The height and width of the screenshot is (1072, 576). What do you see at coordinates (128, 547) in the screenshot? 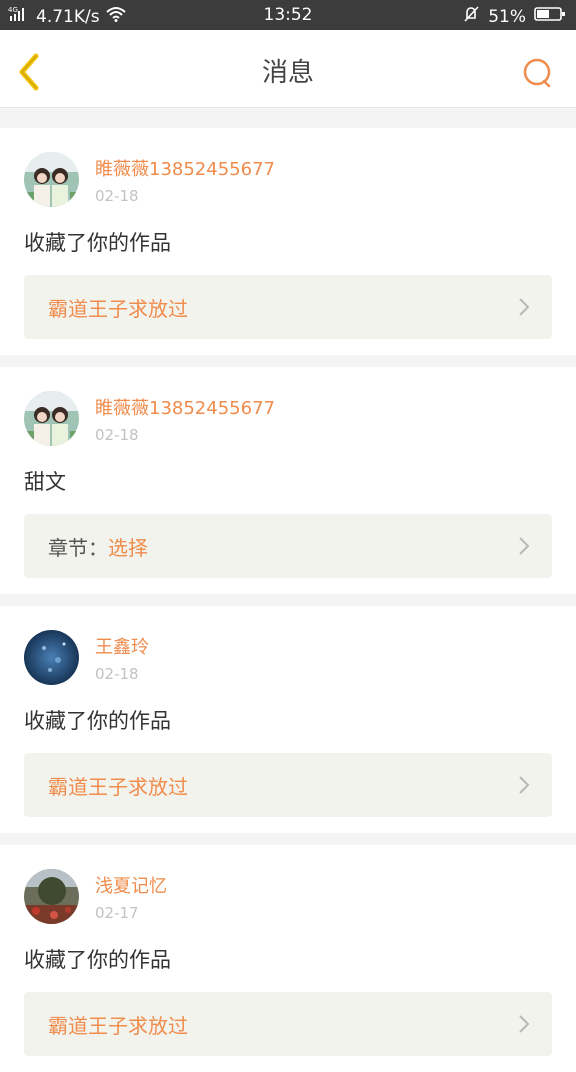
I see `chapter-value: 选择` at bounding box center [128, 547].